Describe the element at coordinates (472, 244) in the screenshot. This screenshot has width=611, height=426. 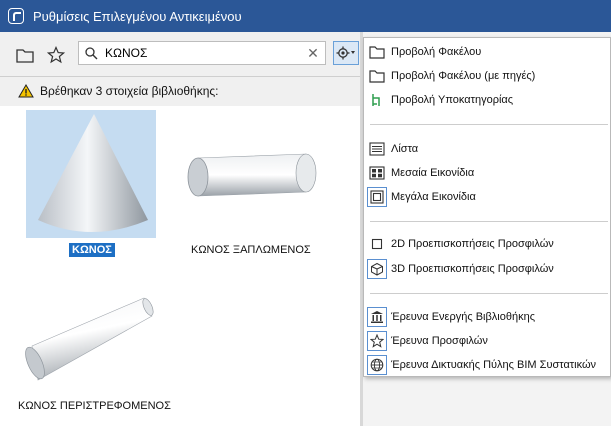
I see `menu-item-label: 2D Προεπισκοπήσεις Προσφιλών` at that location.